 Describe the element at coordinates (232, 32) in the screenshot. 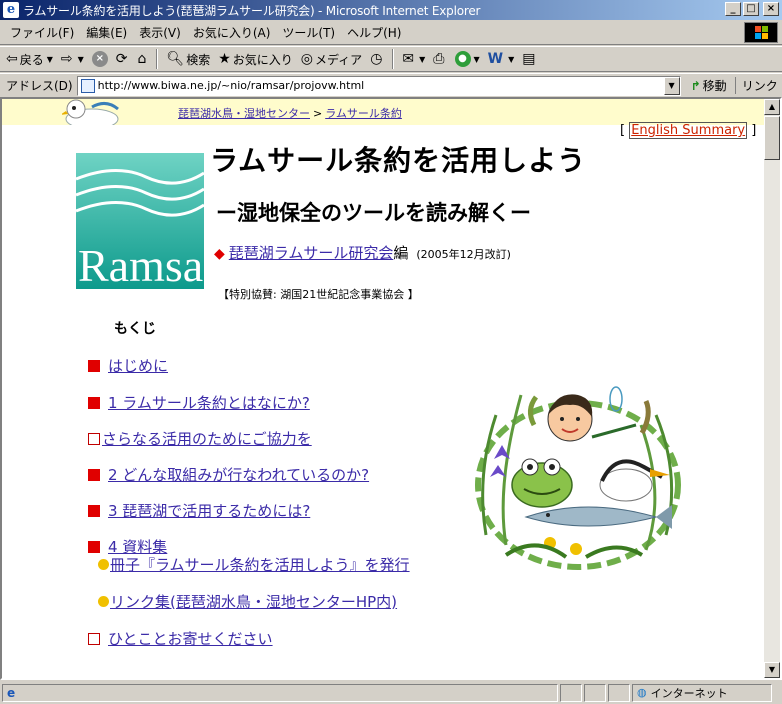

I see `menu-favorites: お気に入り(A)` at that location.